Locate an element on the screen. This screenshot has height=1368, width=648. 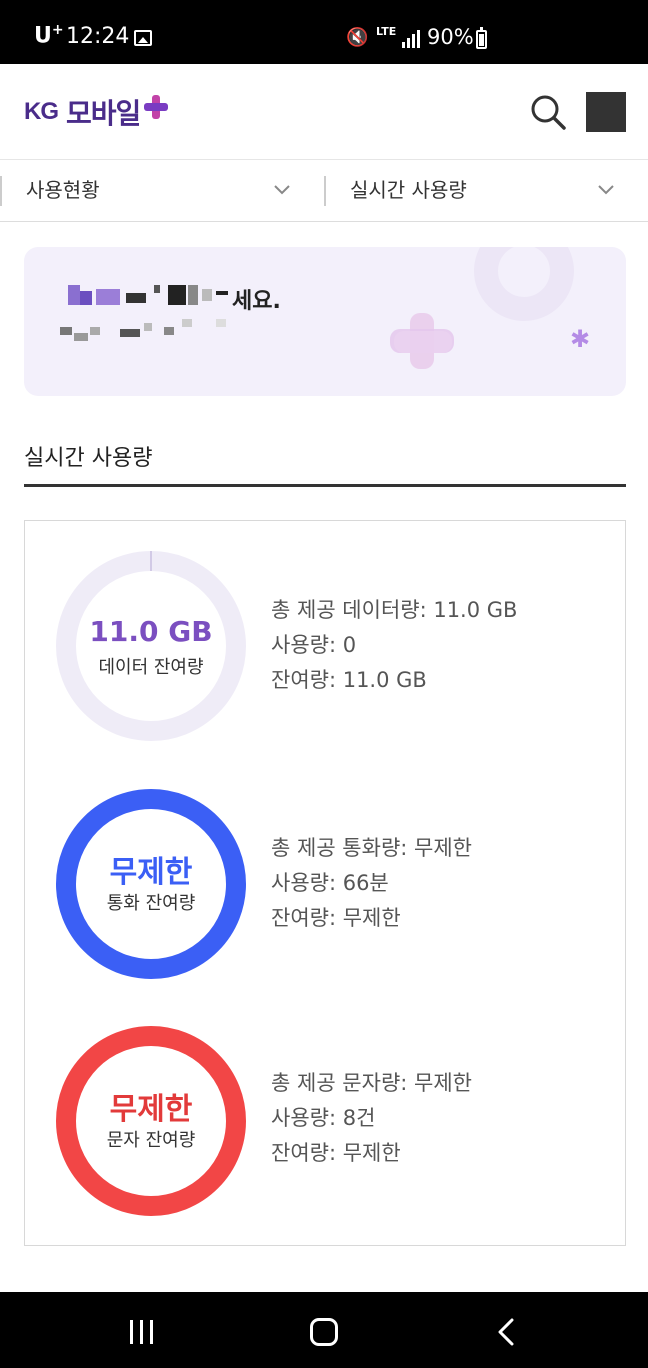
data-used: 사용량: 0 is located at coordinates (314, 645).